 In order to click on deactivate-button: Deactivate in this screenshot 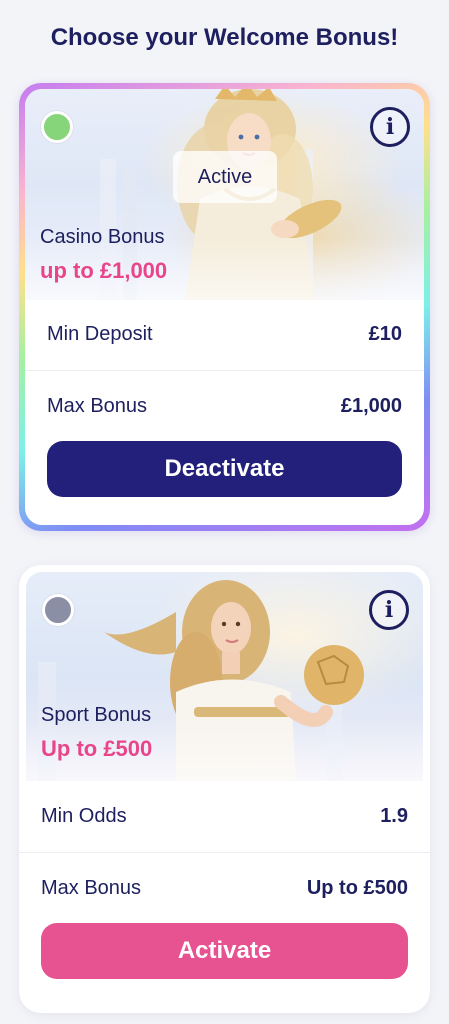, I will do `click(224, 469)`.